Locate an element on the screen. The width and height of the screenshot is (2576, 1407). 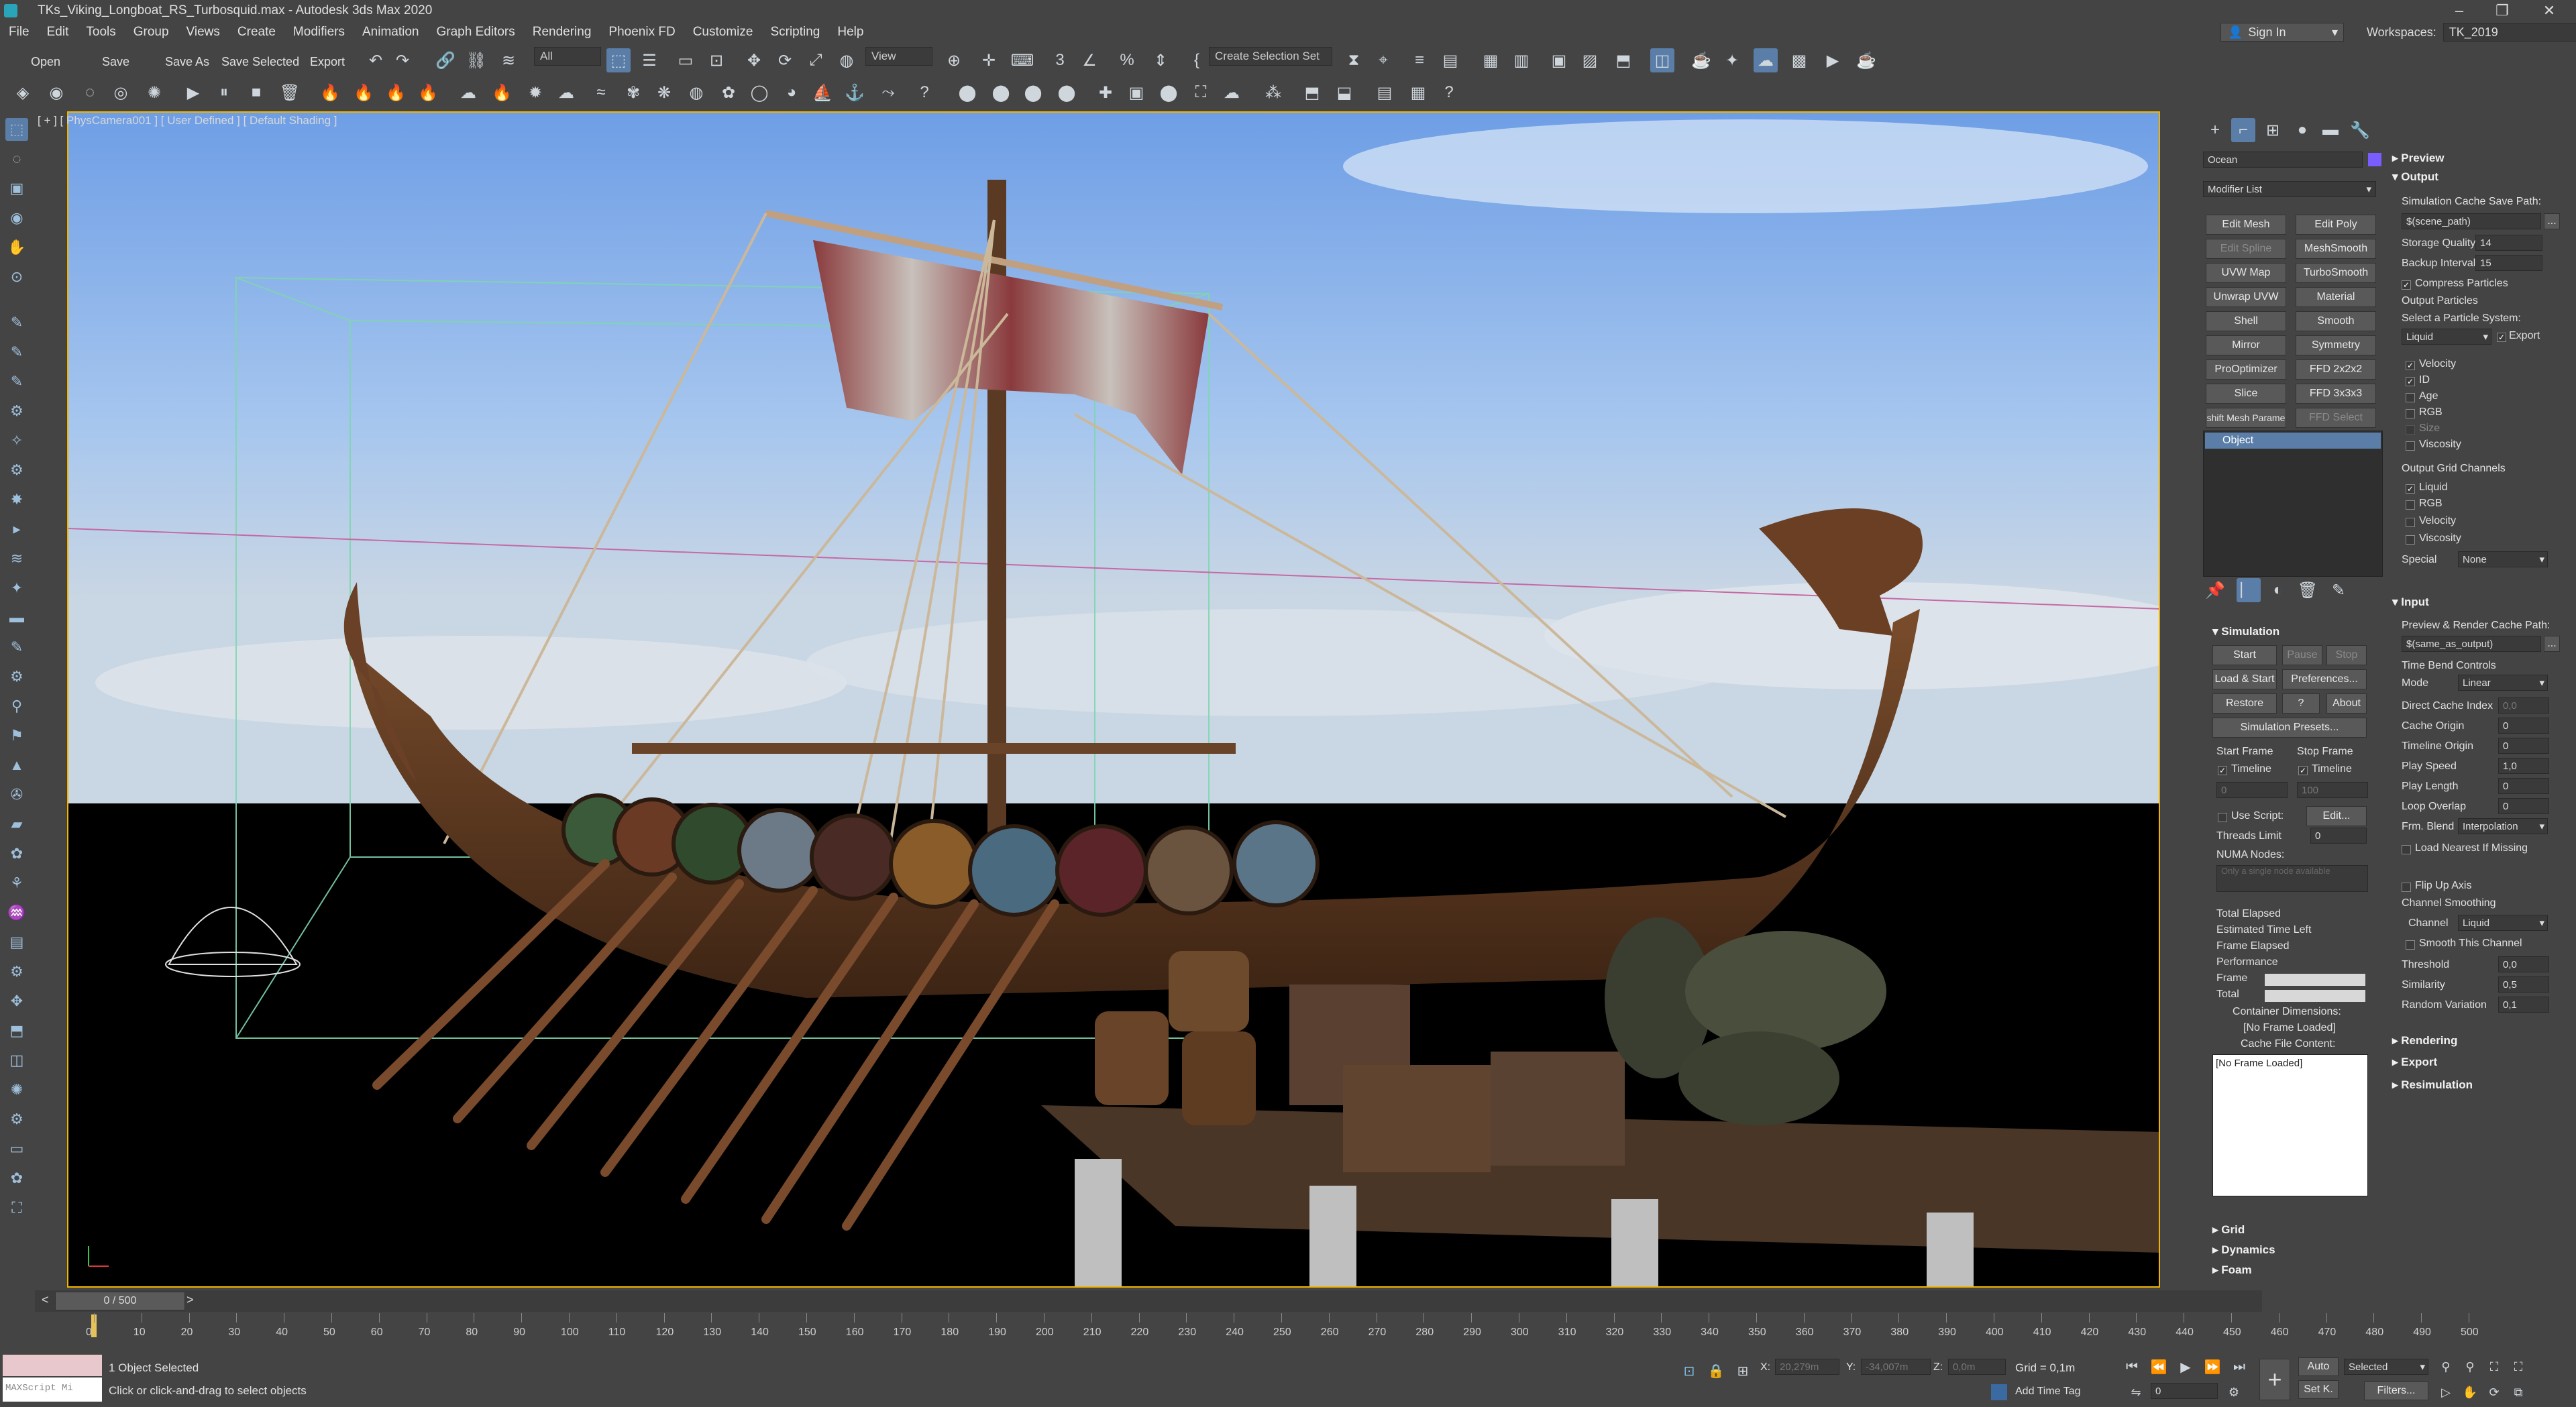
forest-library-icon: ⬤ is located at coordinates (1067, 92).